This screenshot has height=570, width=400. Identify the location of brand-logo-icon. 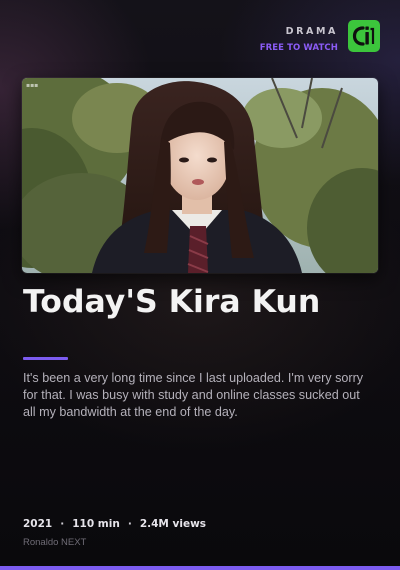
(364, 36).